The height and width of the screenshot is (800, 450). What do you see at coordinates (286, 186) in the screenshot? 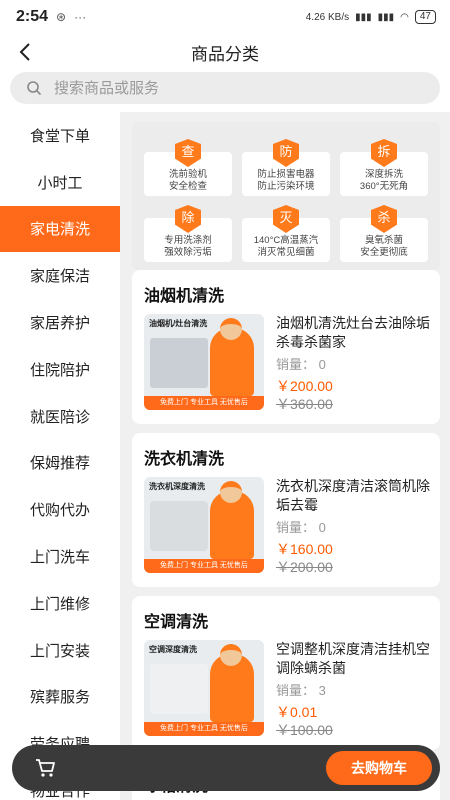
I see `feature-line: 防止污染环境` at bounding box center [286, 186].